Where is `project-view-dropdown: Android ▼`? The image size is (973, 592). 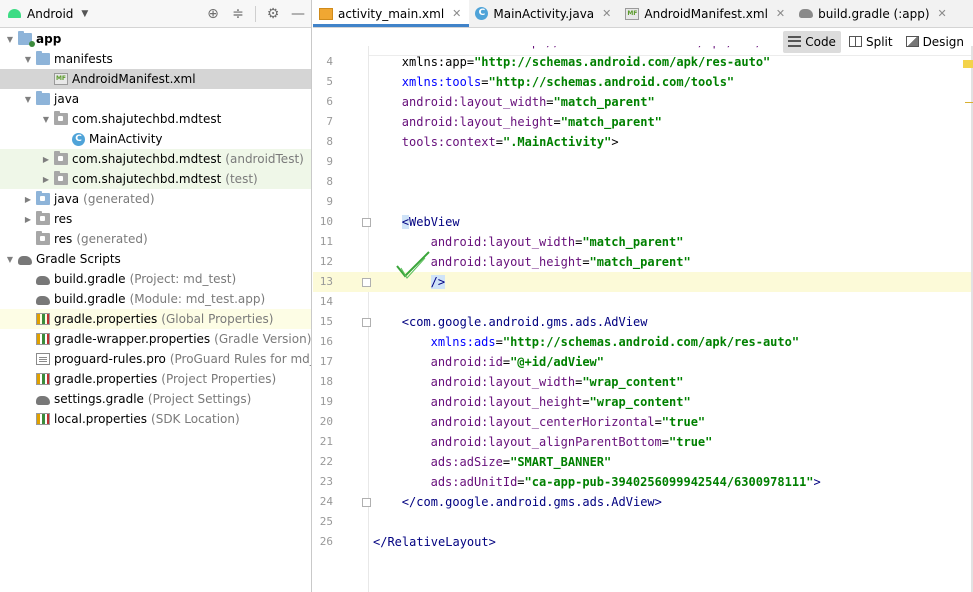 project-view-dropdown: Android ▼ is located at coordinates (48, 14).